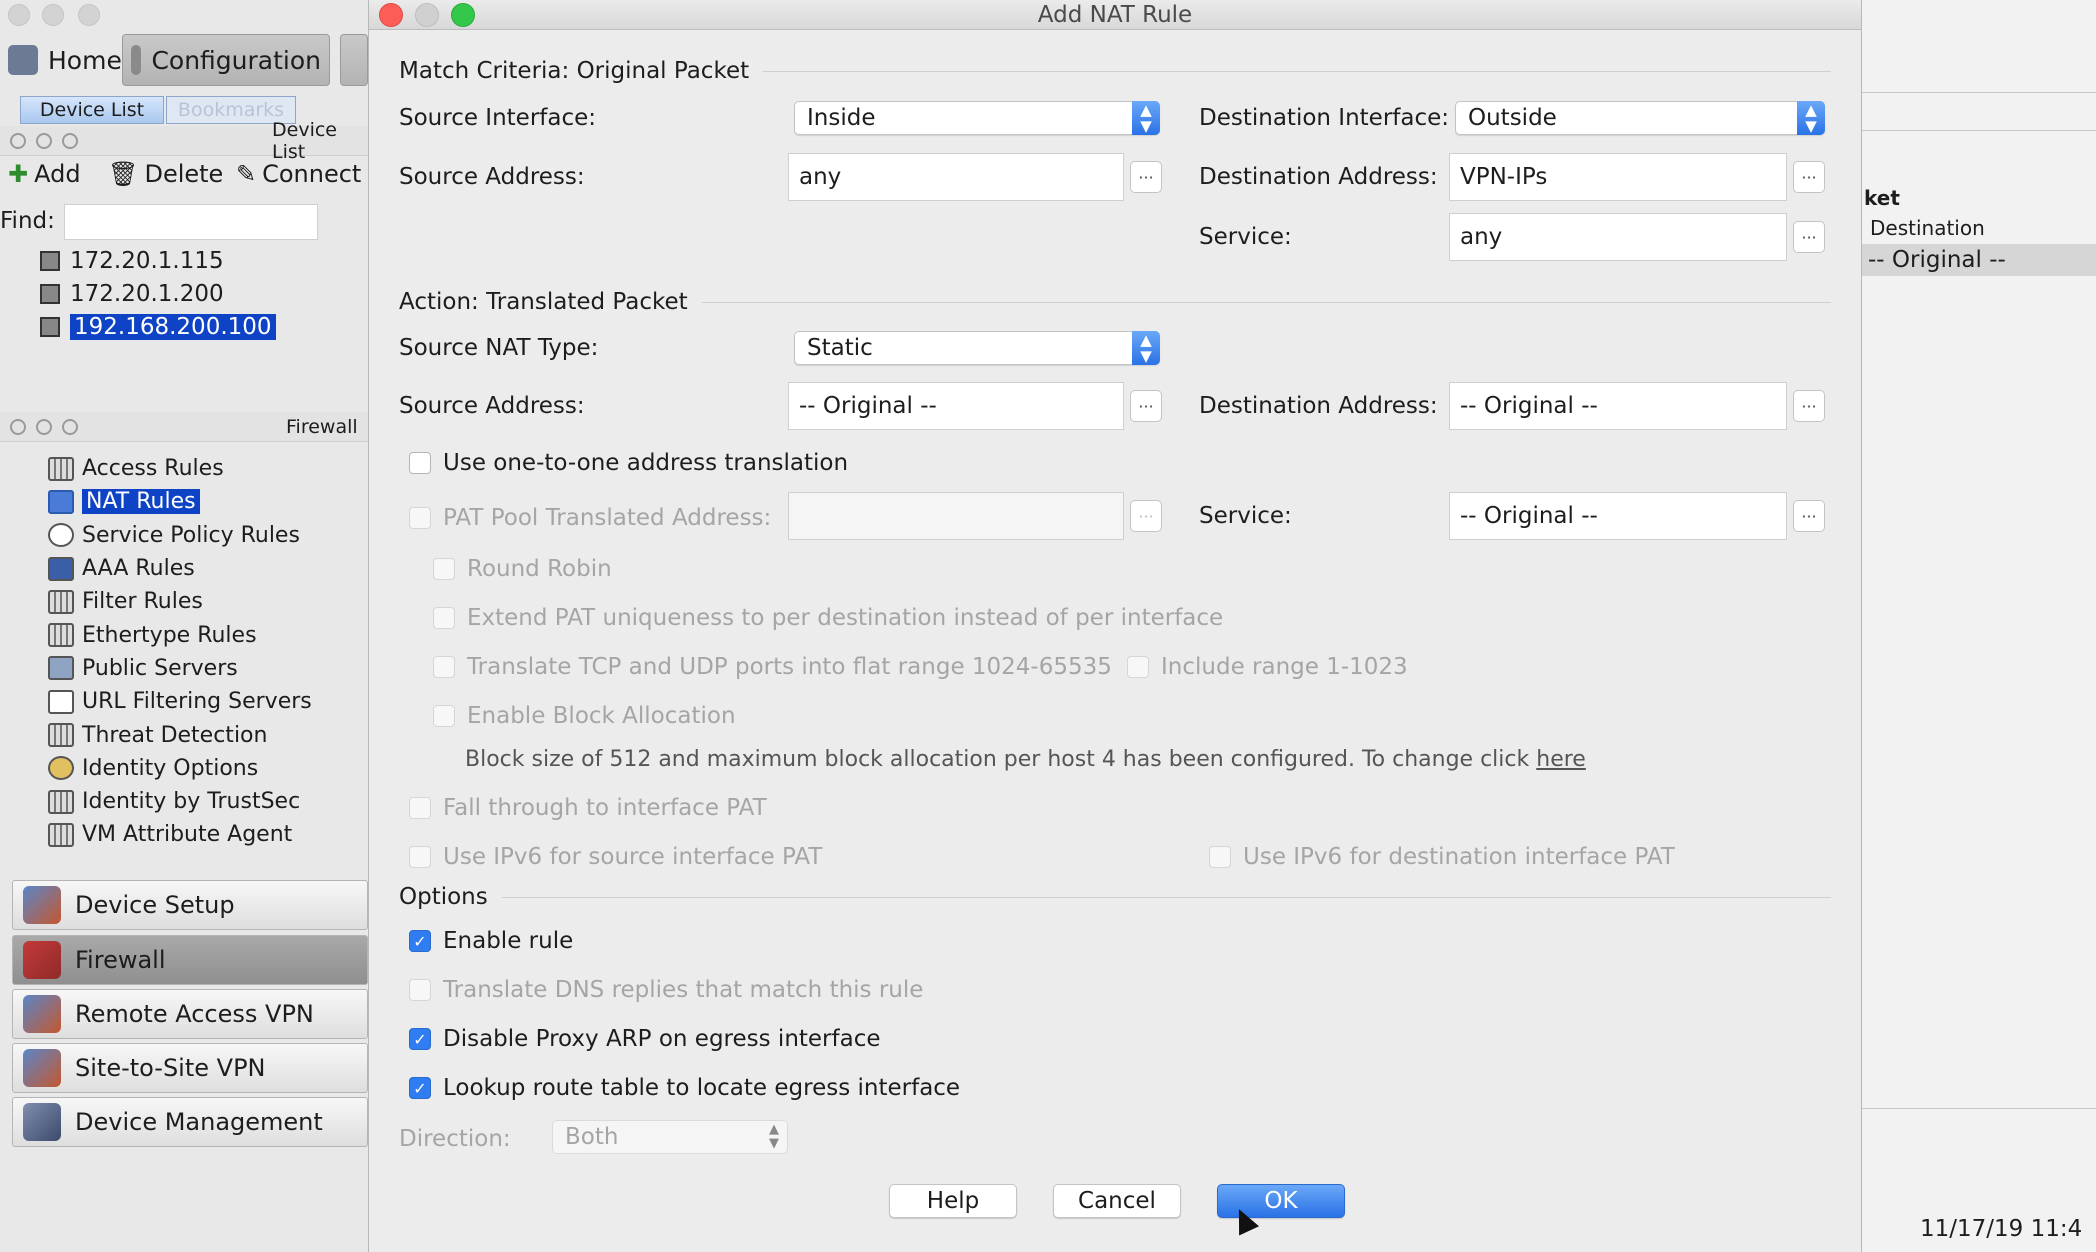 The image size is (2096, 1252). Describe the element at coordinates (42, 1068) in the screenshot. I see `site-vpn-icon` at that location.